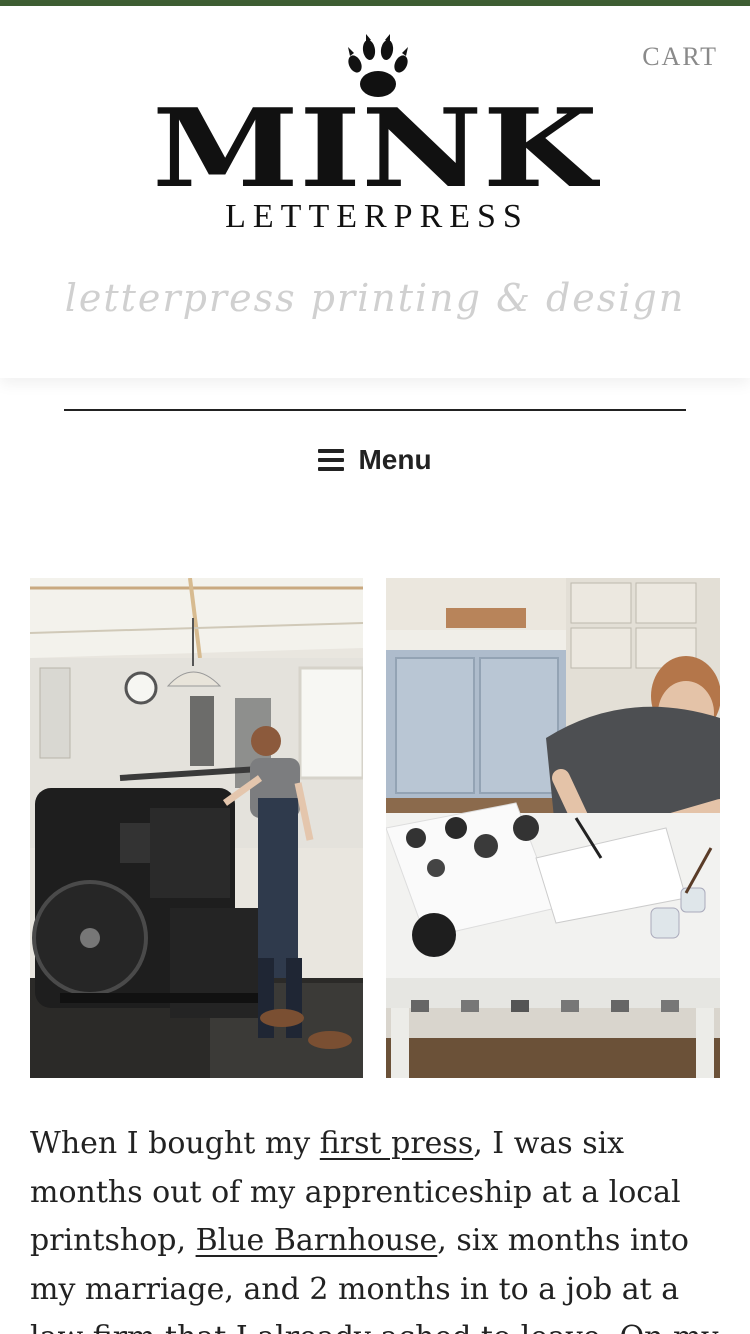 The width and height of the screenshot is (750, 1334). Describe the element at coordinates (395, 459) in the screenshot. I see `menu-label: Menu` at that location.